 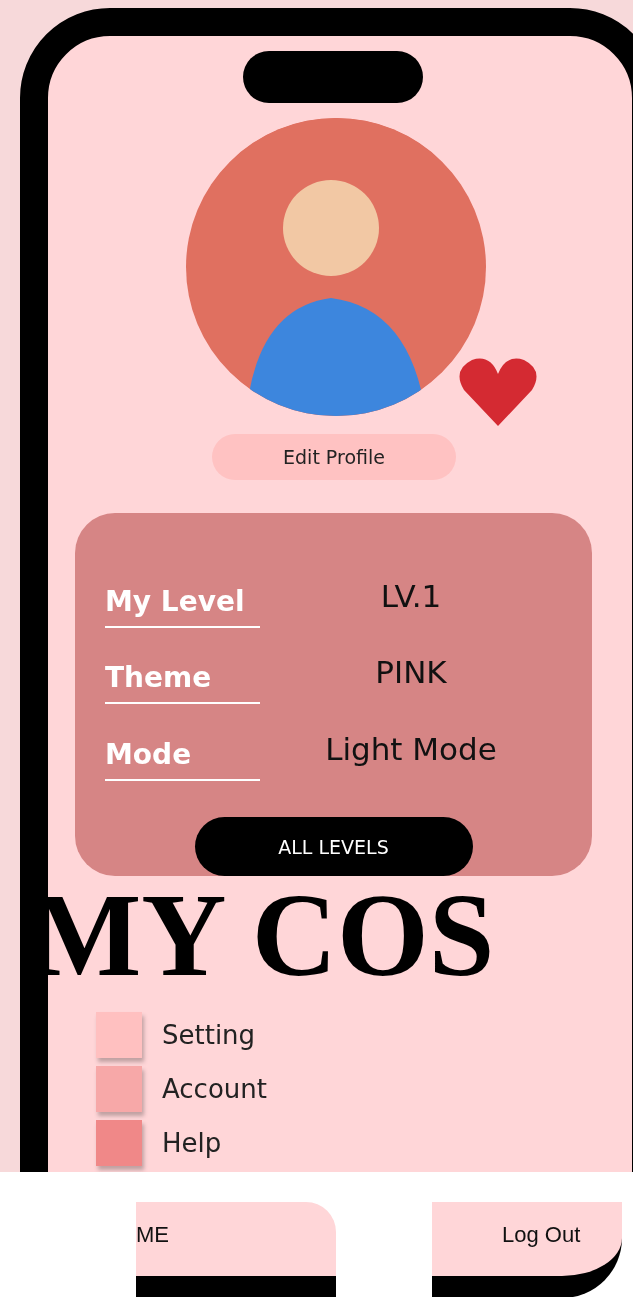 What do you see at coordinates (527, 1249) in the screenshot?
I see `nav-item: Log Out` at bounding box center [527, 1249].